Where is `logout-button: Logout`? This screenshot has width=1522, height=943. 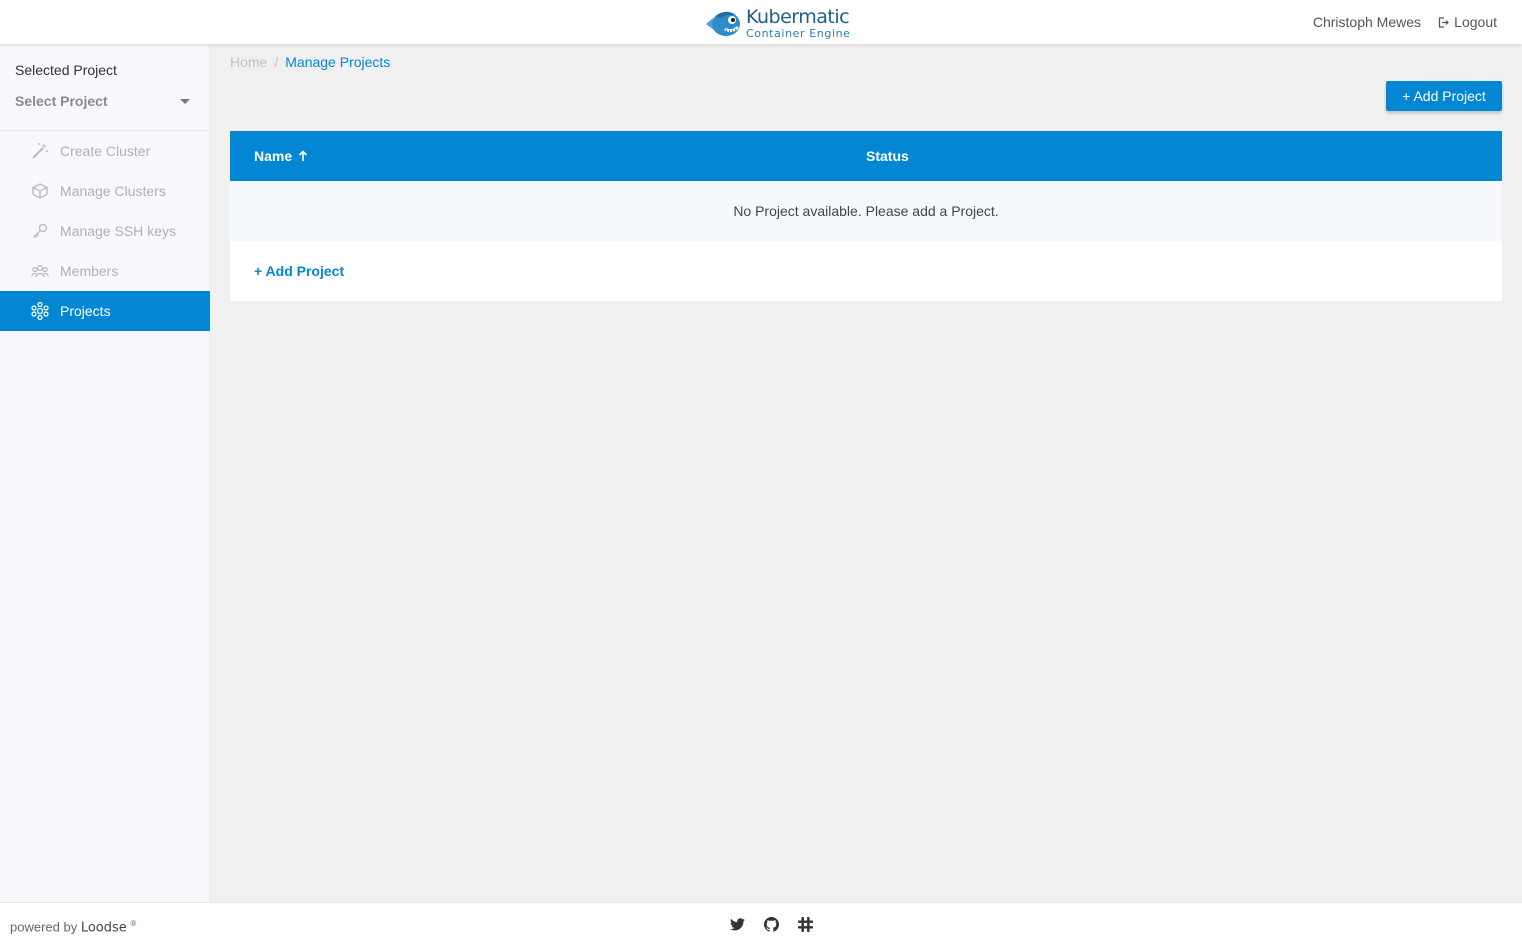
logout-button: Logout is located at coordinates (1467, 22).